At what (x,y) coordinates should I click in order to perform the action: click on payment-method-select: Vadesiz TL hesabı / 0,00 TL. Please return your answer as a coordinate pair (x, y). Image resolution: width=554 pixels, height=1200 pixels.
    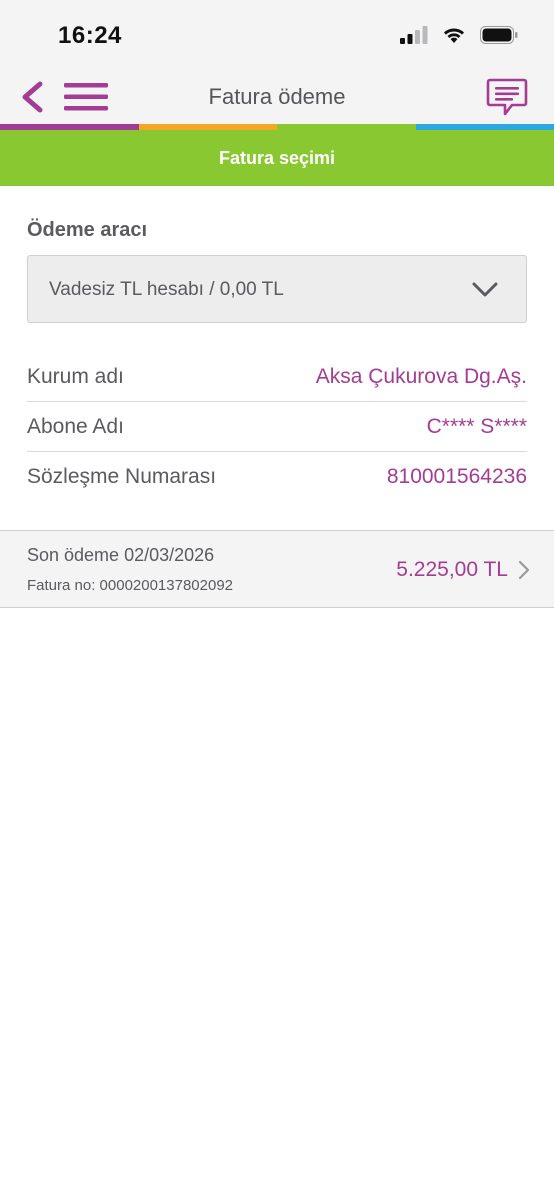
    Looking at the image, I should click on (277, 289).